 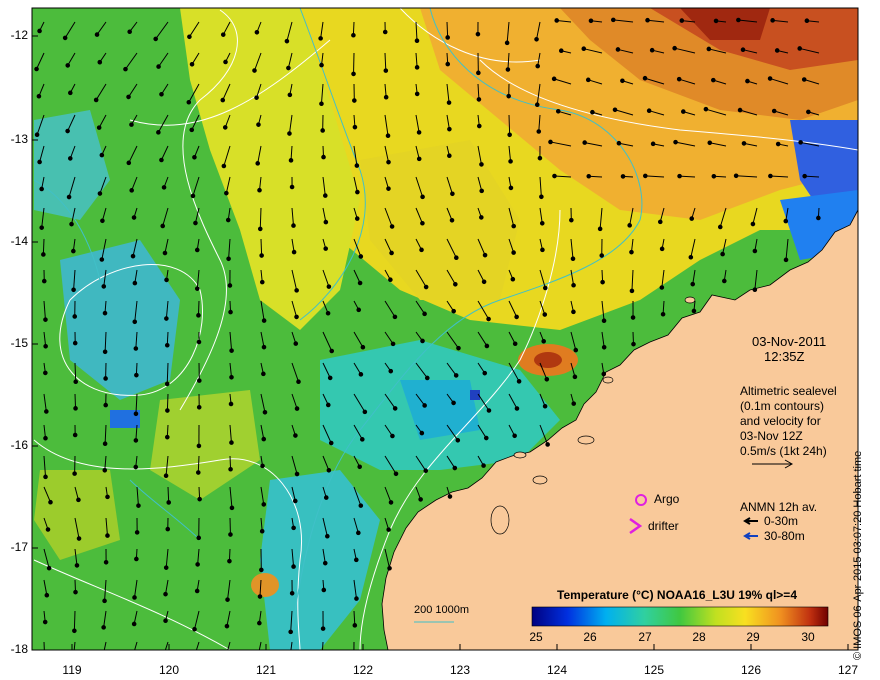 I want to click on colorbar-tick: 25, so click(x=536, y=637).